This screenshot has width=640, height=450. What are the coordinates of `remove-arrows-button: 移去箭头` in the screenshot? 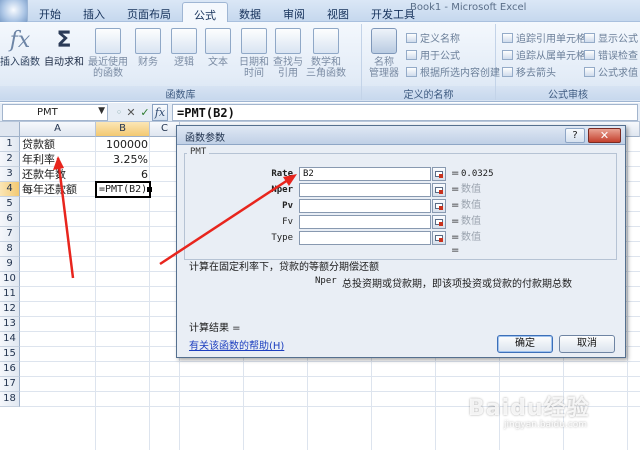 It's located at (529, 71).